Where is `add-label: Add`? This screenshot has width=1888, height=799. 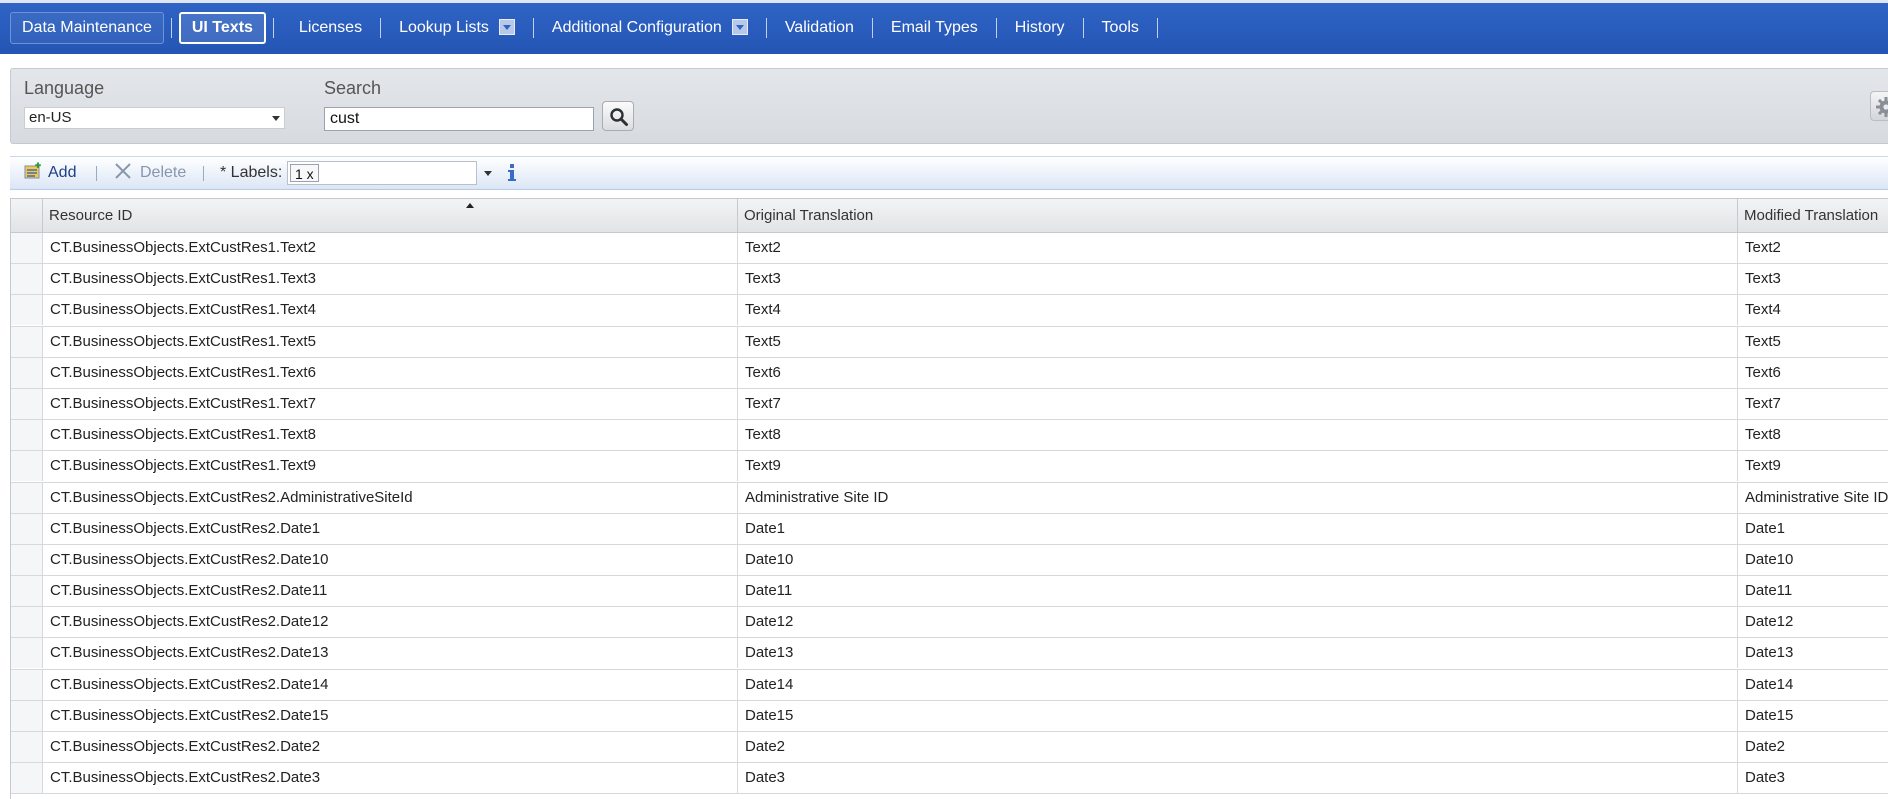
add-label: Add is located at coordinates (62, 172).